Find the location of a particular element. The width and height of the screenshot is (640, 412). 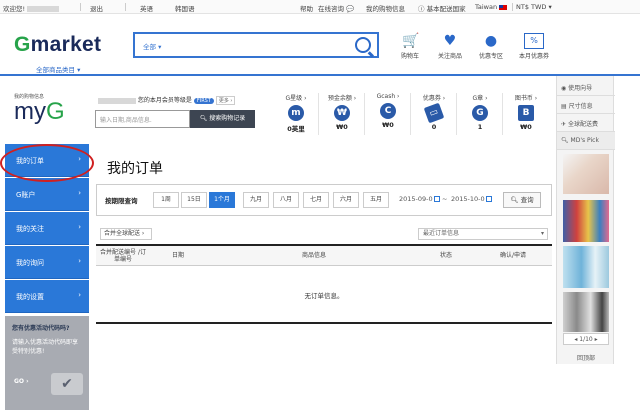

welcome-text: 欢迎您! is located at coordinates (31, 8).